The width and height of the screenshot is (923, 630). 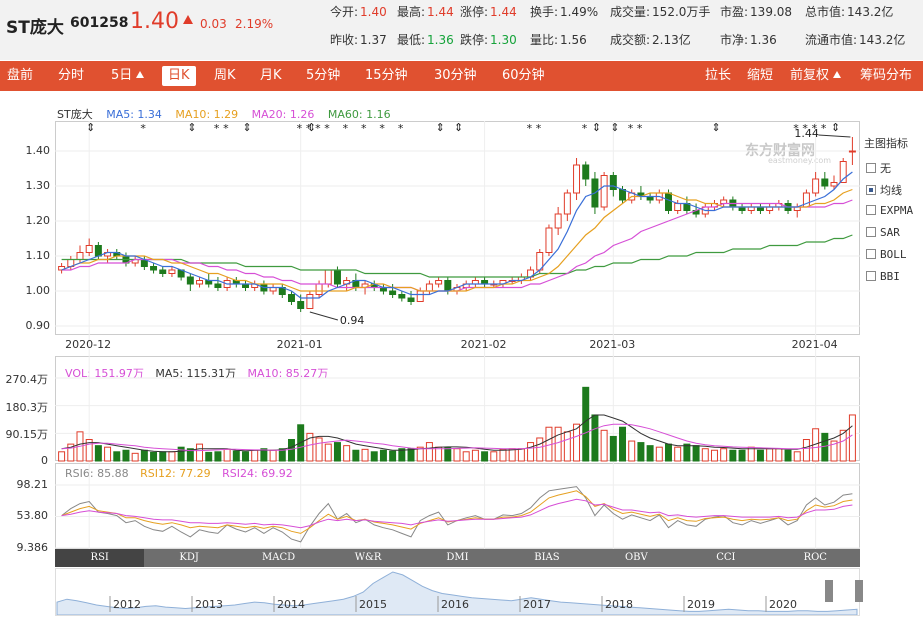 I want to click on indicator-option-boll: BOLL, so click(x=886, y=254).